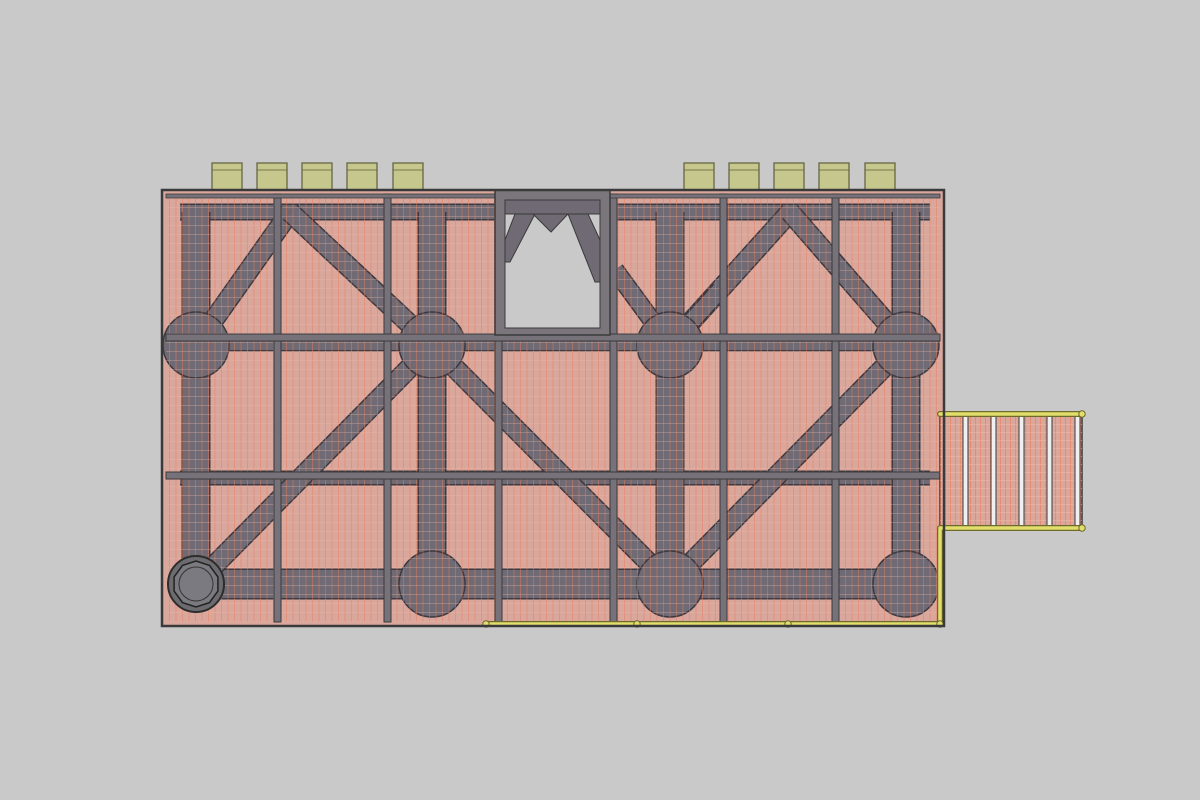  What do you see at coordinates (553, 176) in the screenshot?
I see `boat-landing-bumpers` at bounding box center [553, 176].